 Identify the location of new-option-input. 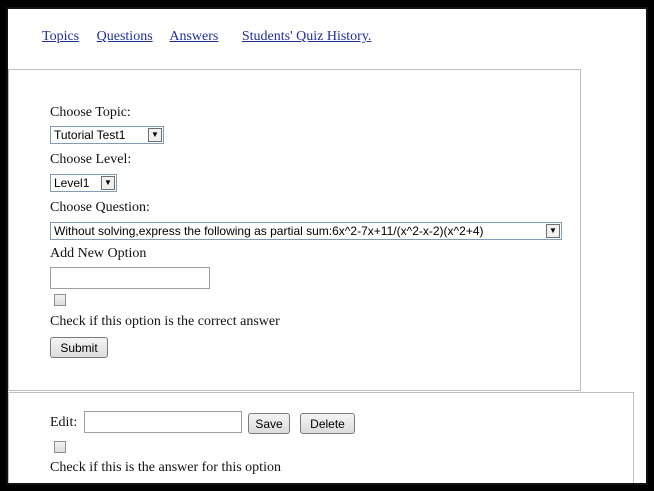
(130, 278).